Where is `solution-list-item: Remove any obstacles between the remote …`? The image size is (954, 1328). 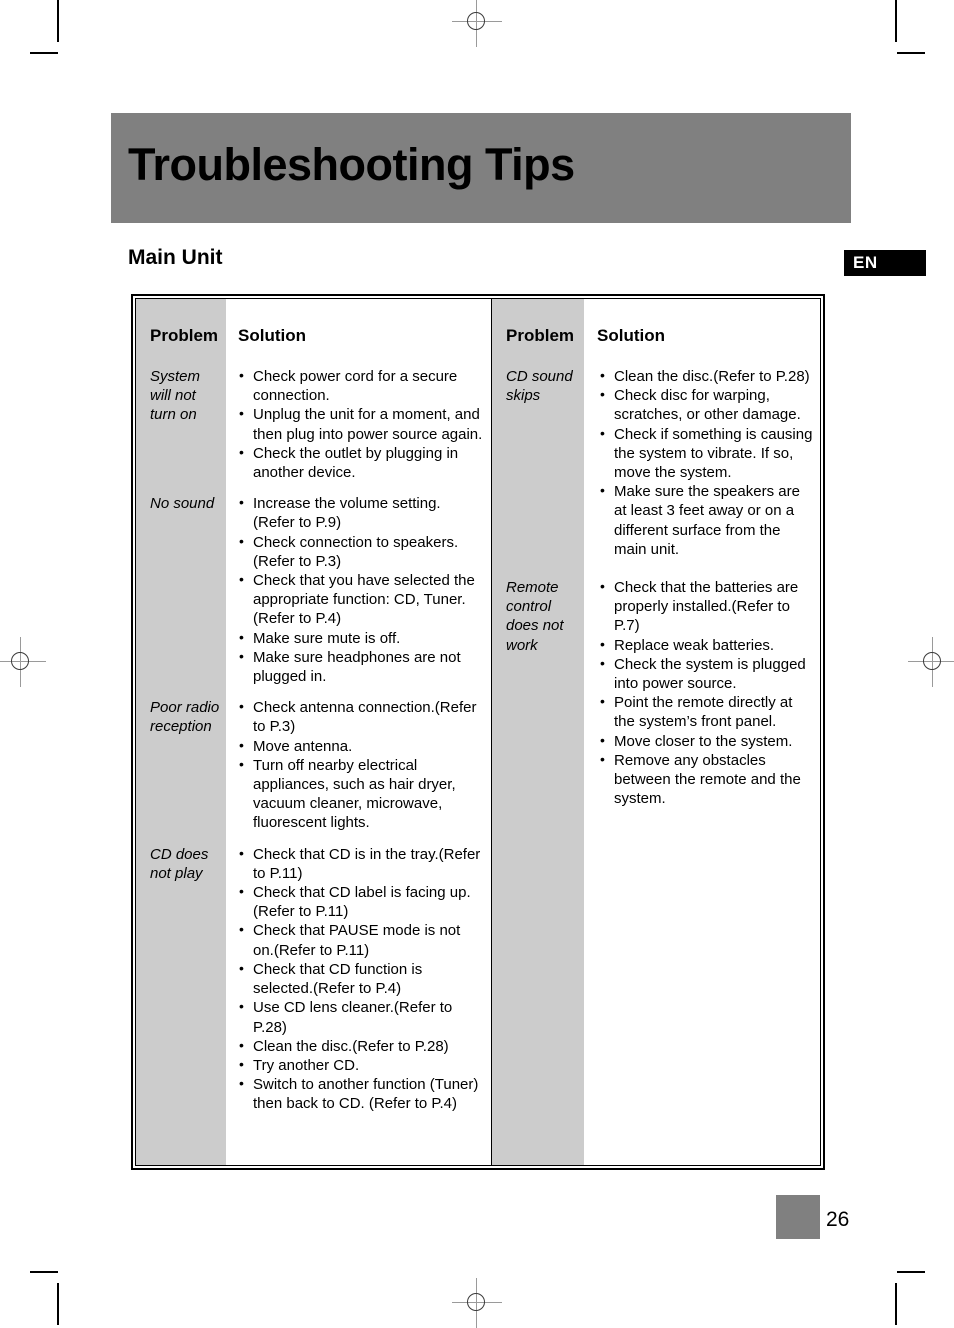
solution-list-item: Remove any obstacles between the remote … is located at coordinates (707, 779).